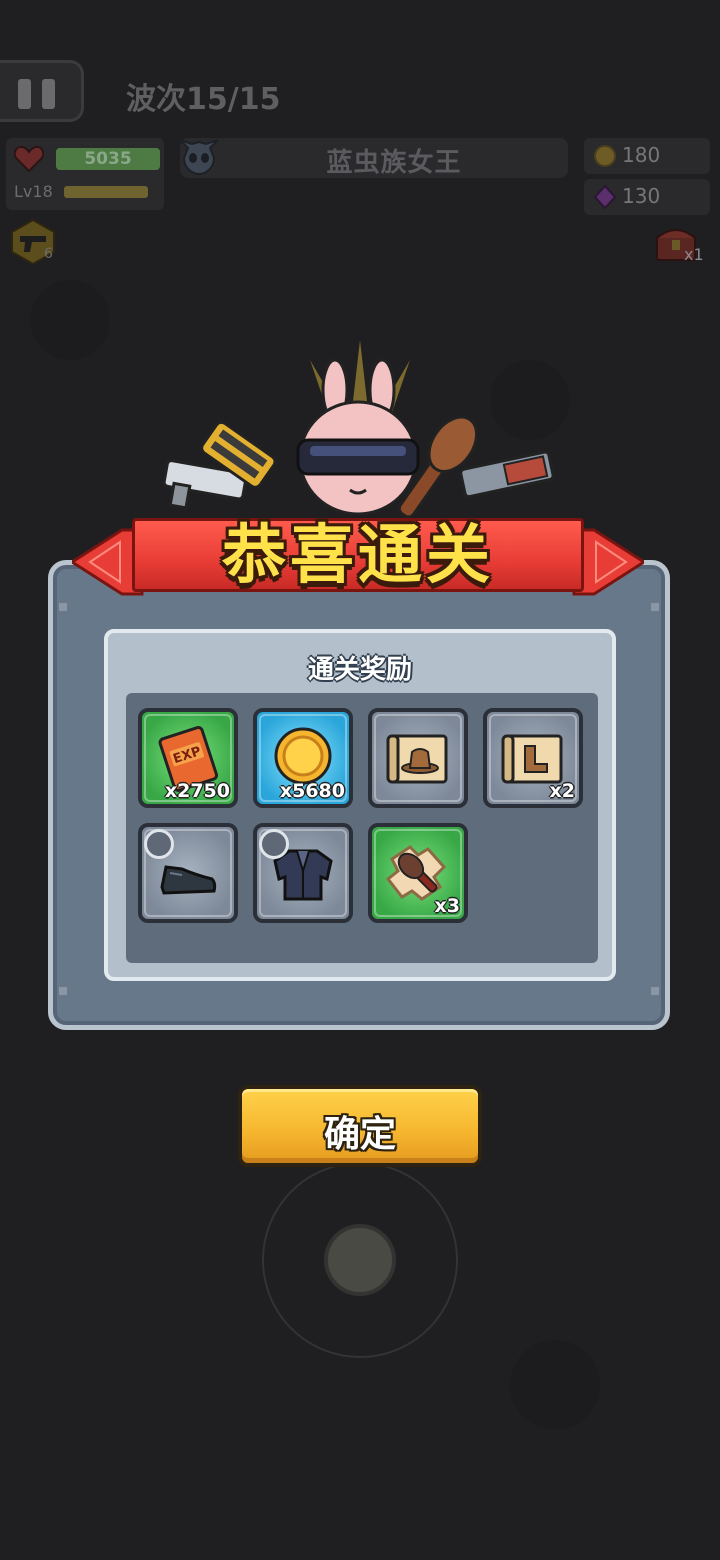 The width and height of the screenshot is (720, 1560). Describe the element at coordinates (303, 758) in the screenshot. I see `reward-gold-coin: x5680` at that location.